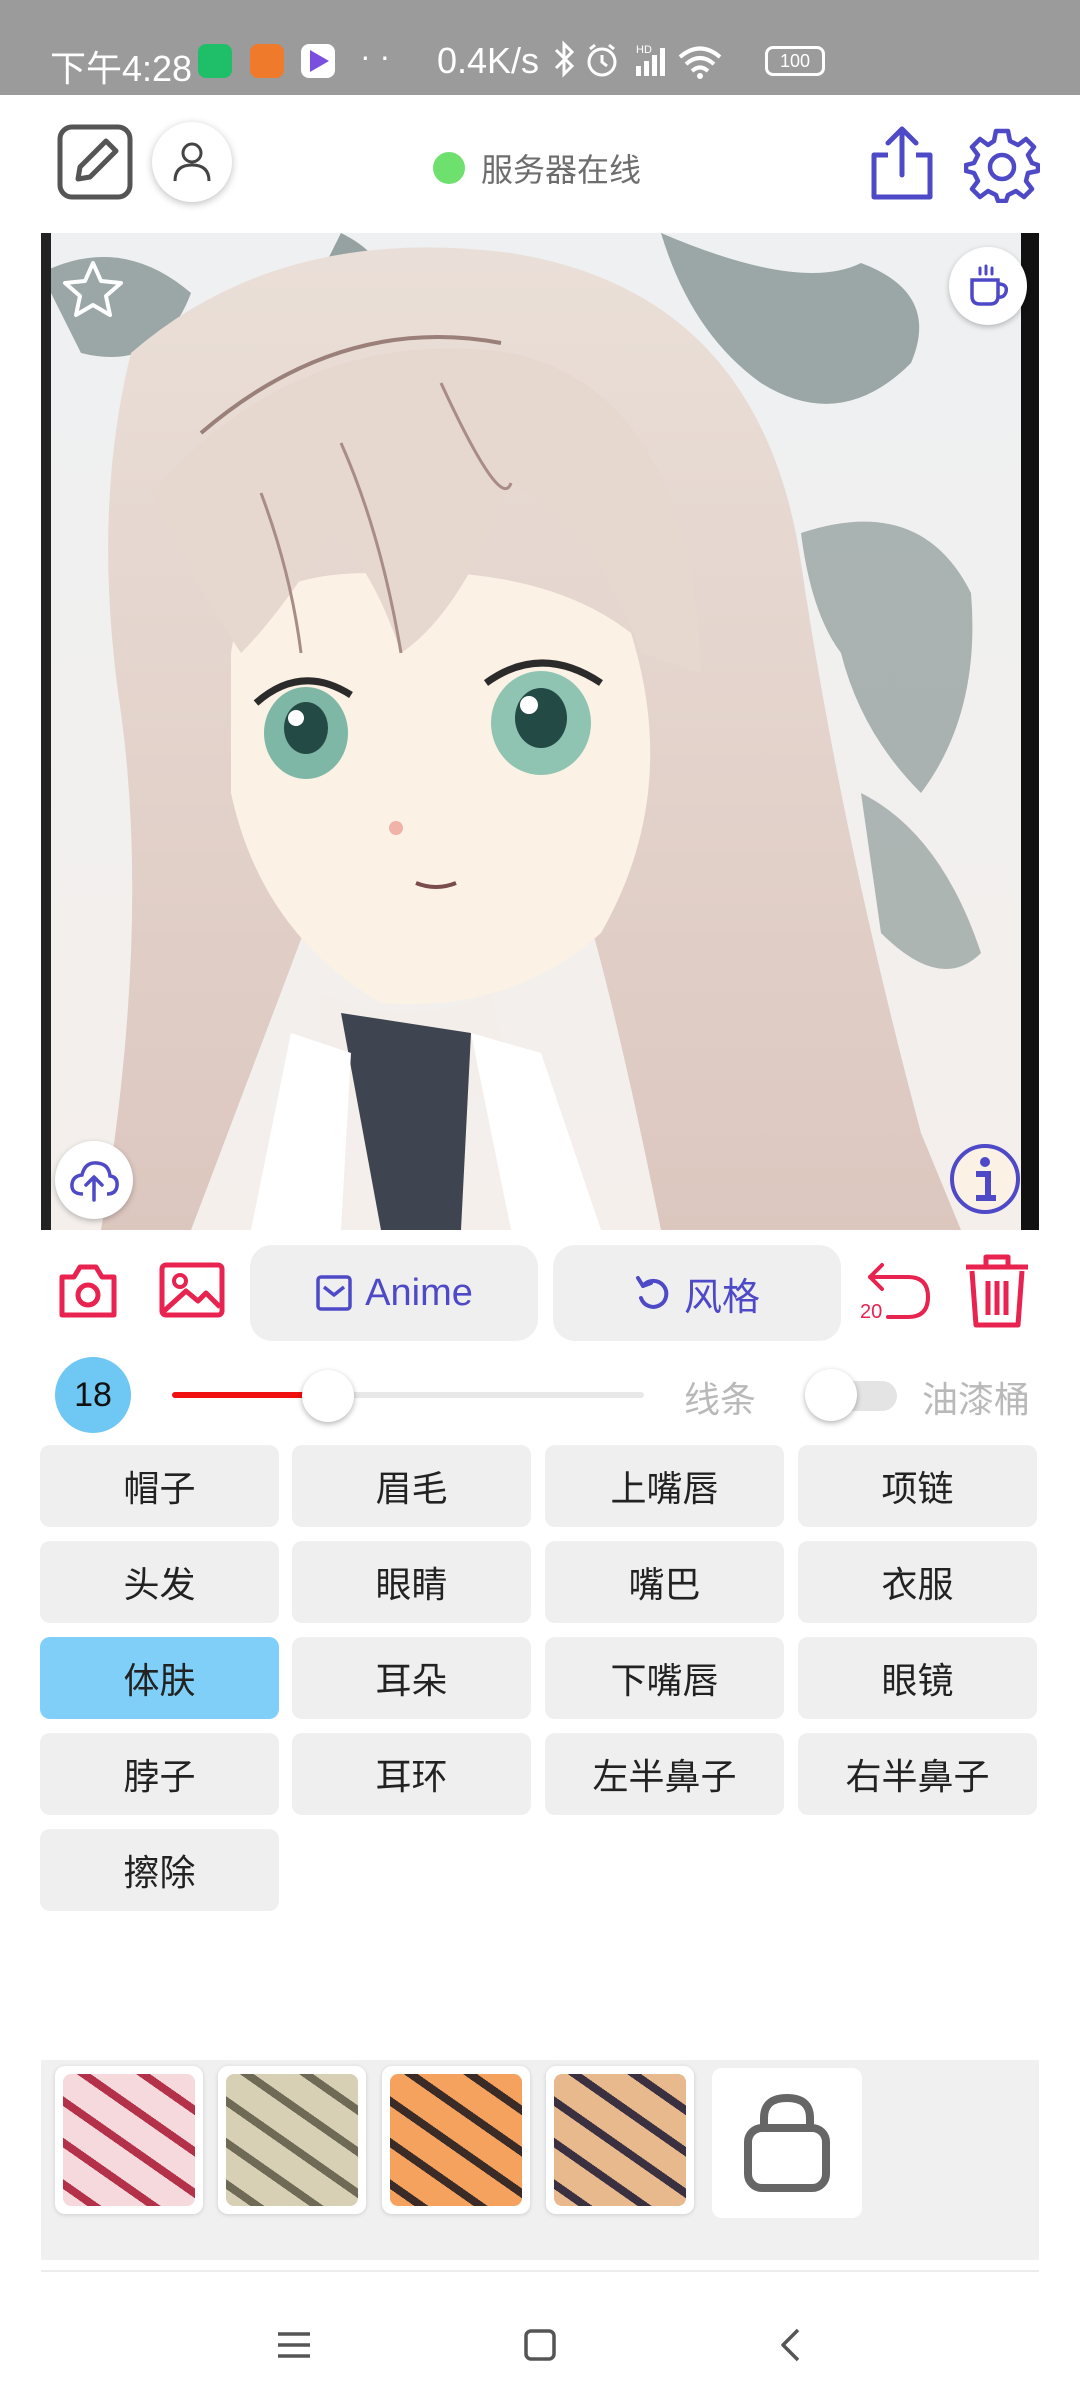  I want to click on share-icon, so click(902, 163).